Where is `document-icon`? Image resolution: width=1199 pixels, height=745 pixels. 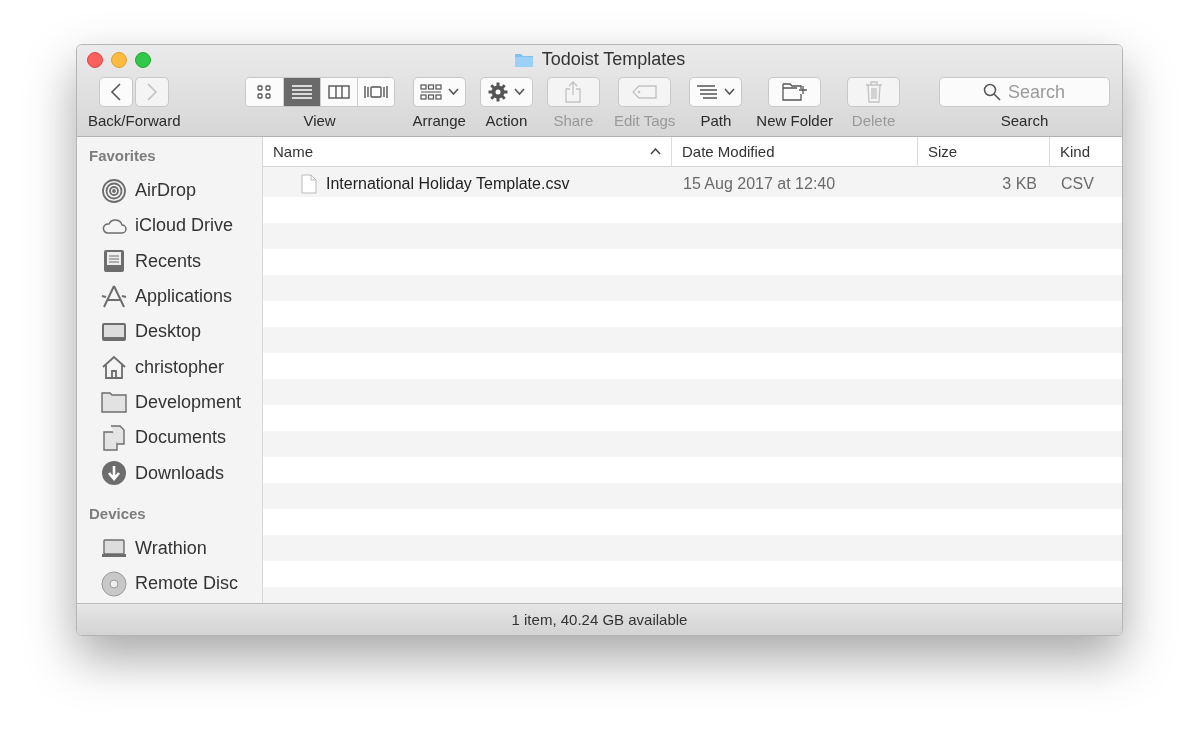 document-icon is located at coordinates (309, 184).